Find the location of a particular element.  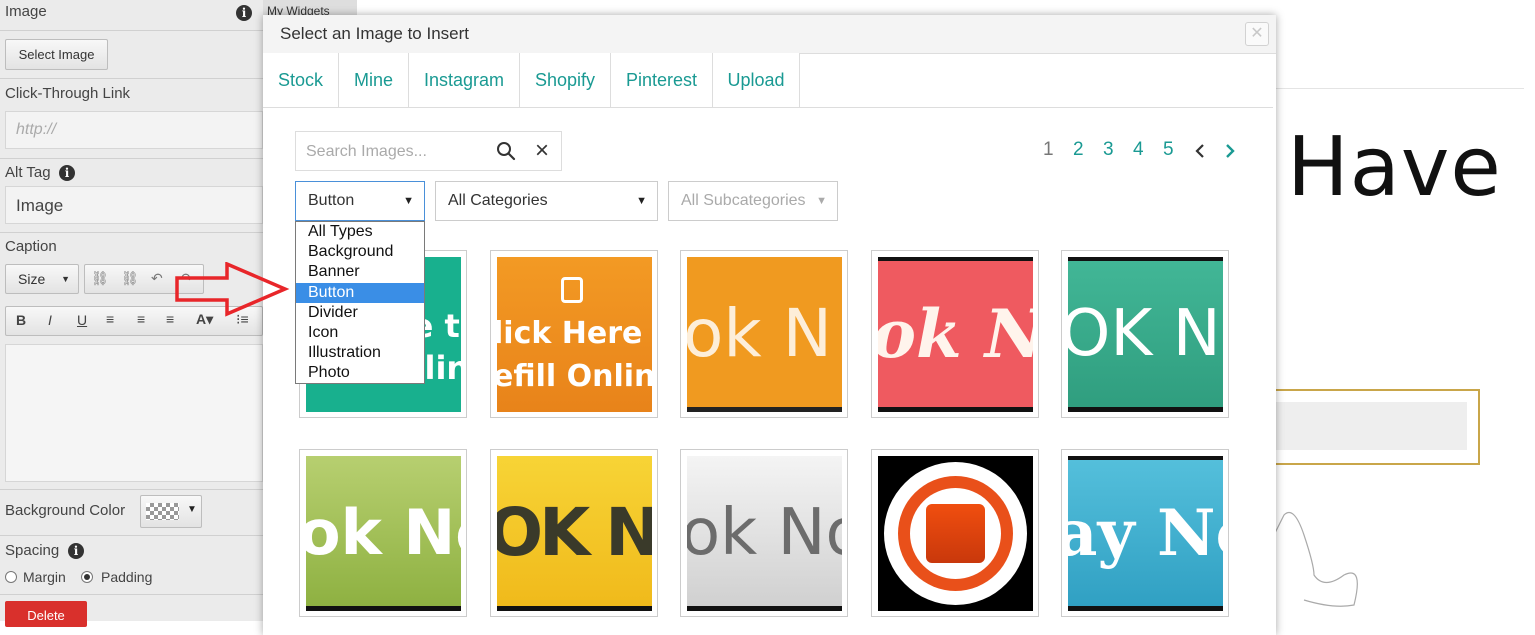

category-select: All Categories ▼ is located at coordinates (546, 201).